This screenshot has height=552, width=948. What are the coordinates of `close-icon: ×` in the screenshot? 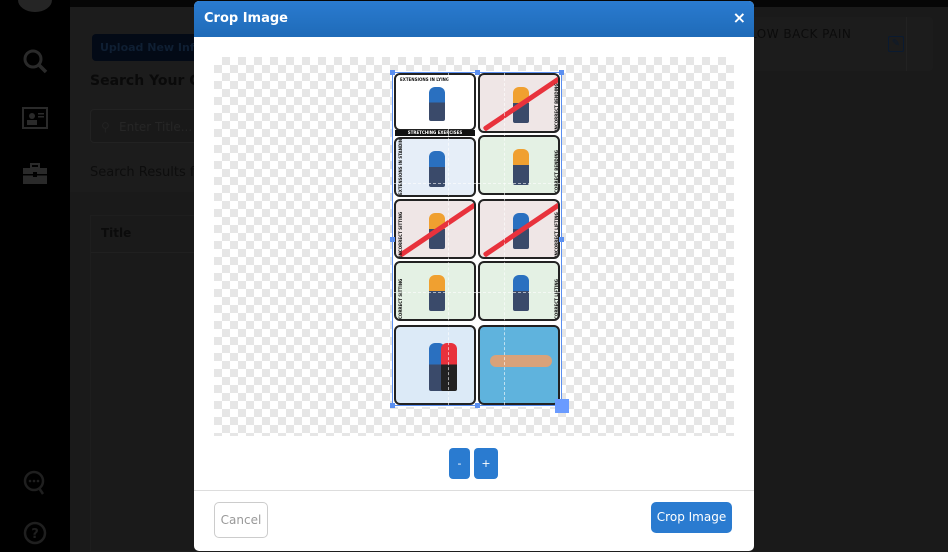 It's located at (739, 18).